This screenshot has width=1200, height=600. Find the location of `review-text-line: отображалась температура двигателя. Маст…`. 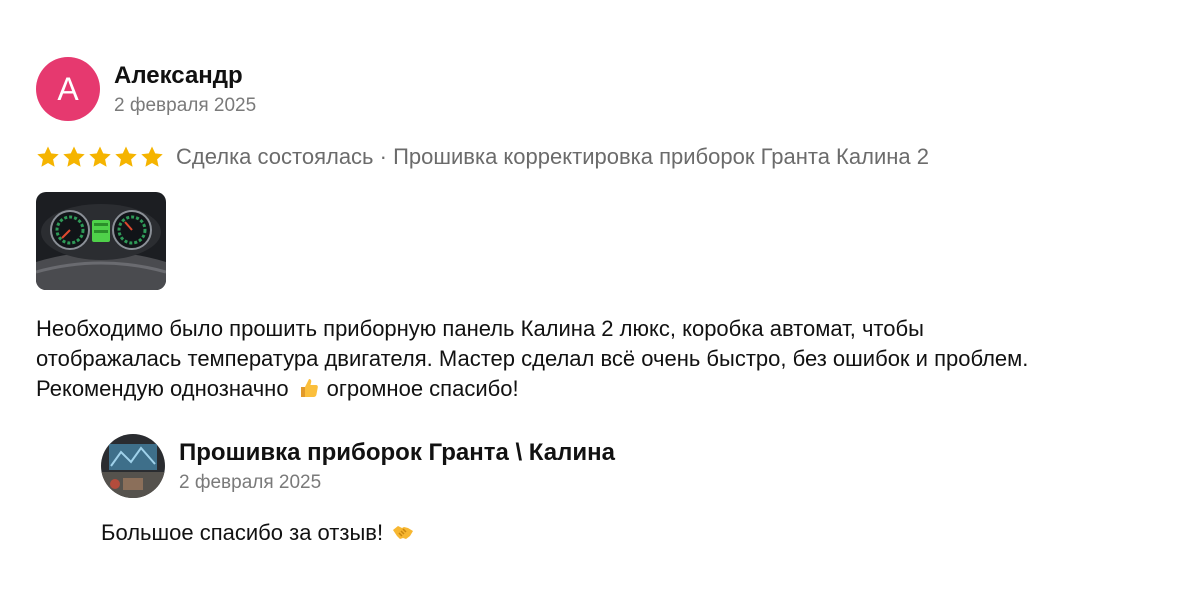

review-text-line: отображалась температура двигателя. Маст… is located at coordinates (532, 358).